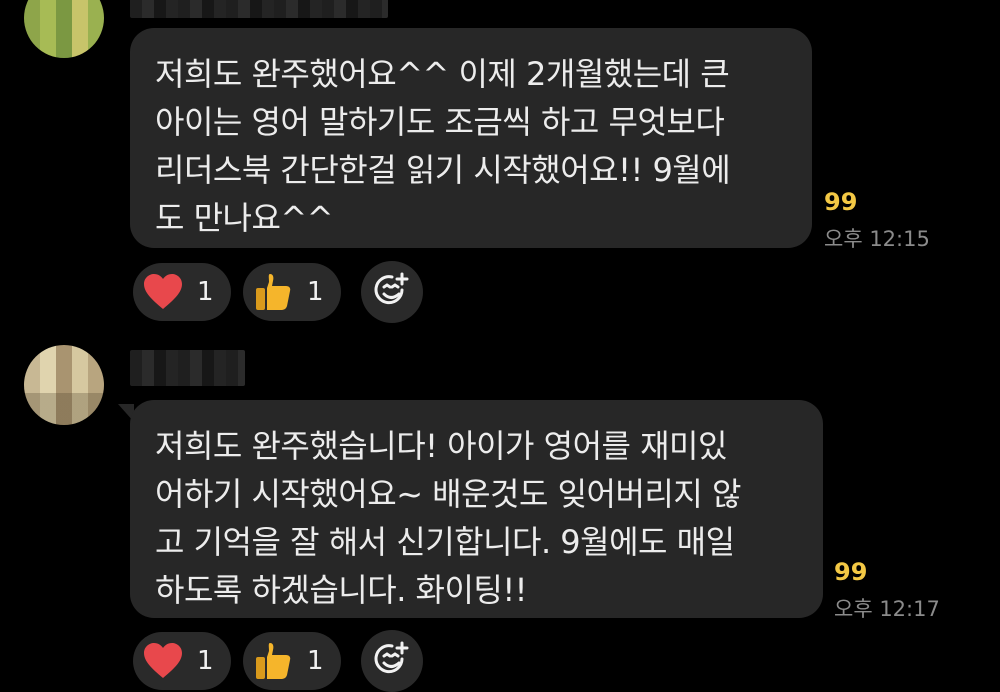  I want to click on message-text-line: 어하기 시작했어요~ 배운것도 잊어버리지 않, so click(448, 494).